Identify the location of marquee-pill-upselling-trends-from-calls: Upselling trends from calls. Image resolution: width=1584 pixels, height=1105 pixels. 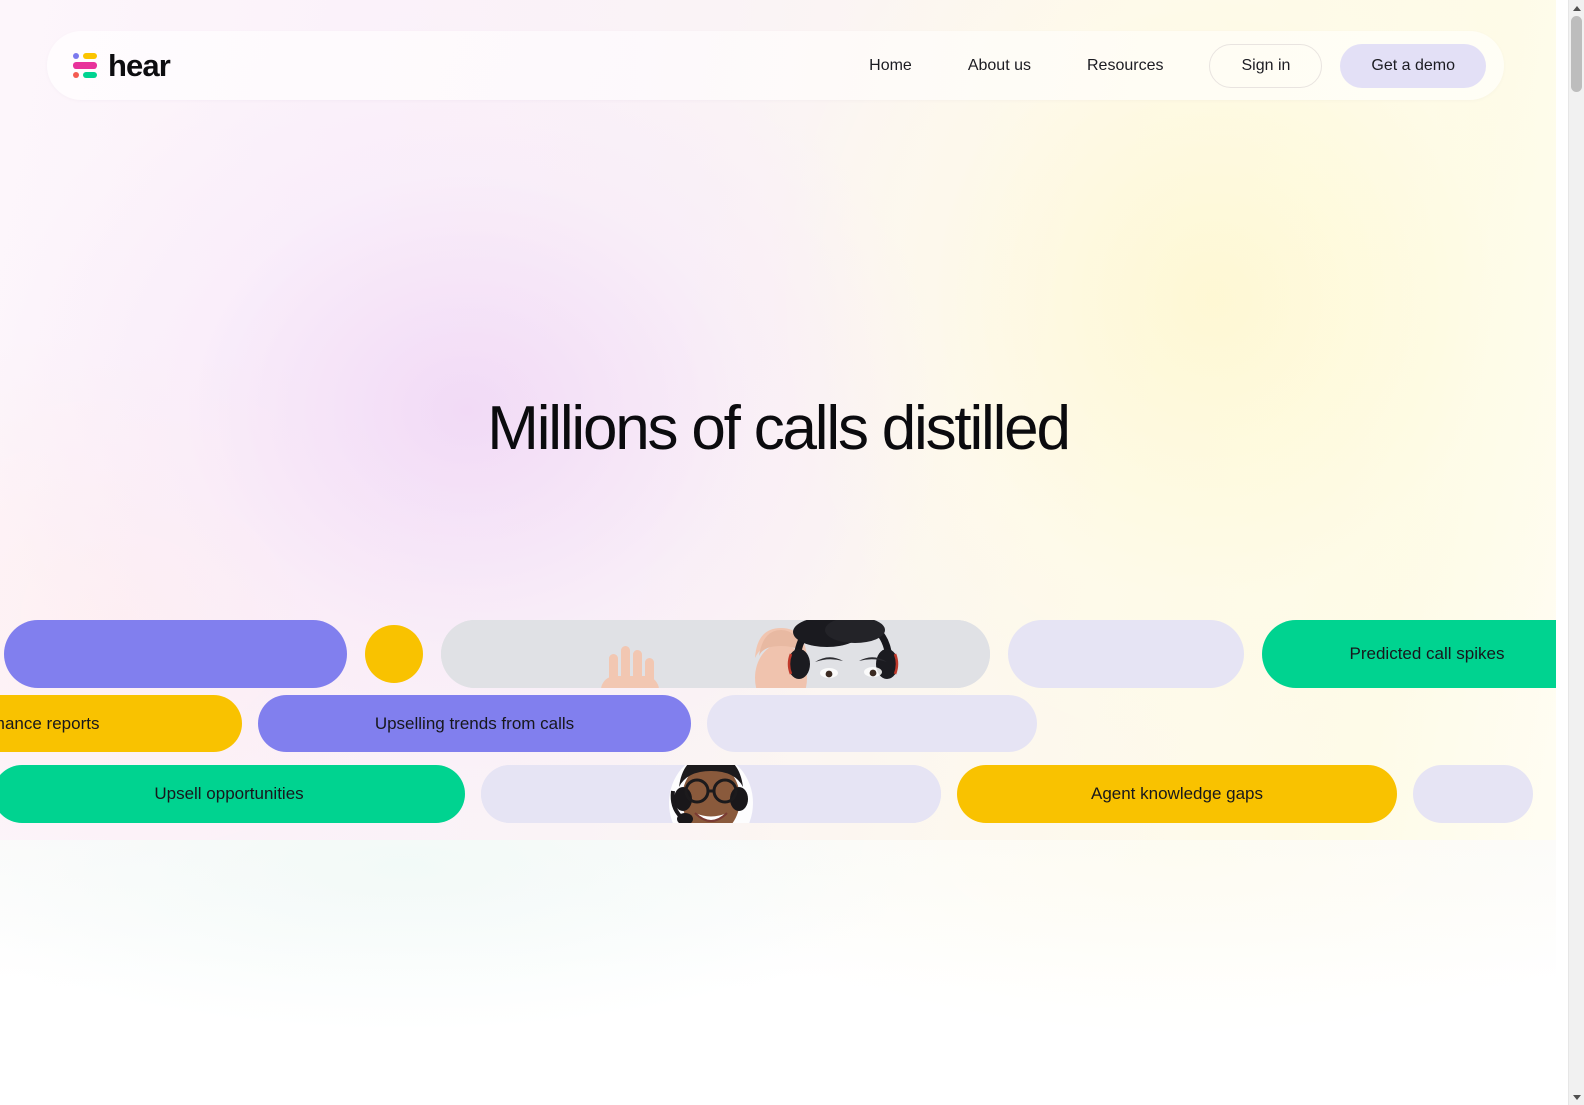
(474, 723).